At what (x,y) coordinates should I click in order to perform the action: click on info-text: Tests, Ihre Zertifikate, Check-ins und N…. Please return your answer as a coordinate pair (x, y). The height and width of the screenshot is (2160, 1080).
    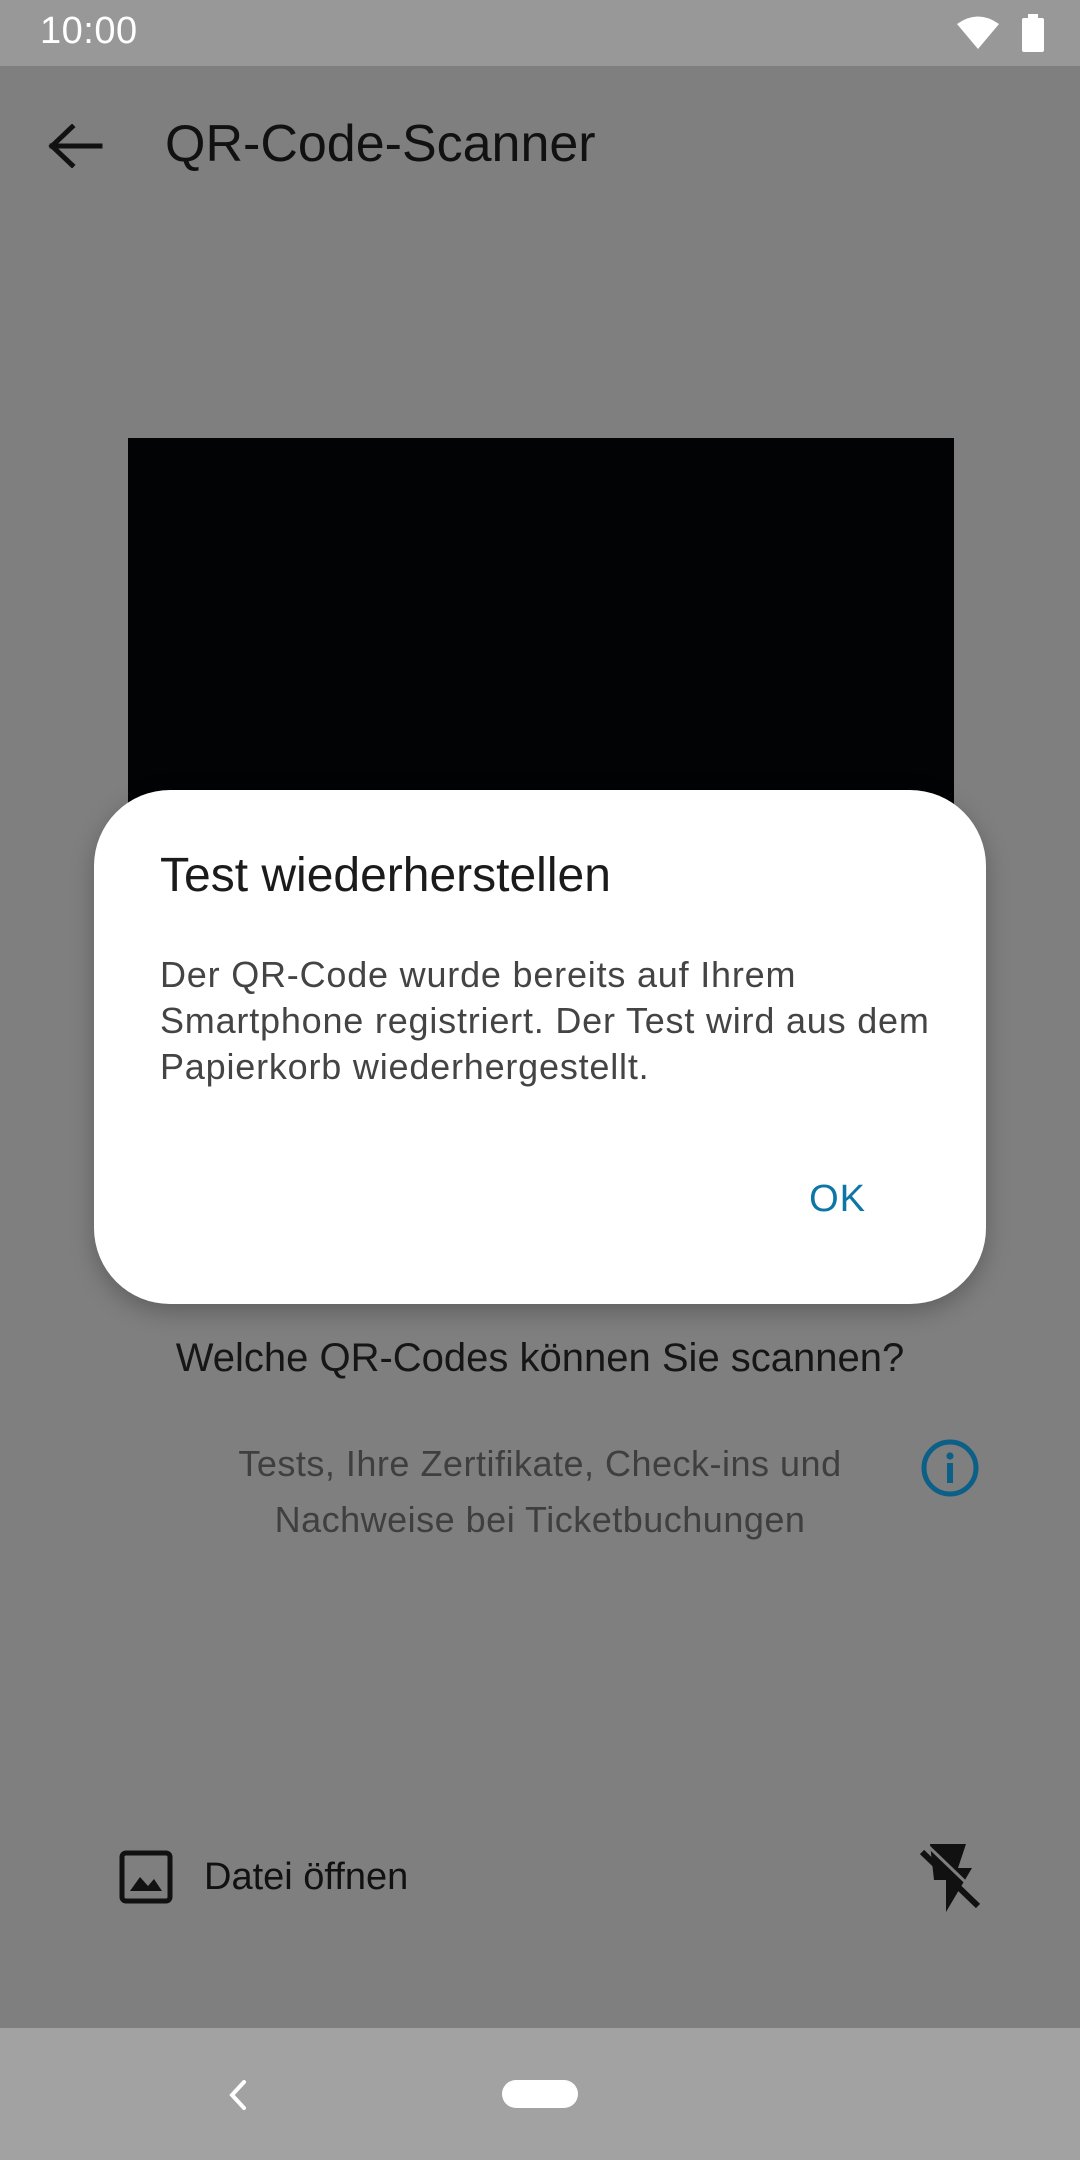
    Looking at the image, I should click on (540, 1491).